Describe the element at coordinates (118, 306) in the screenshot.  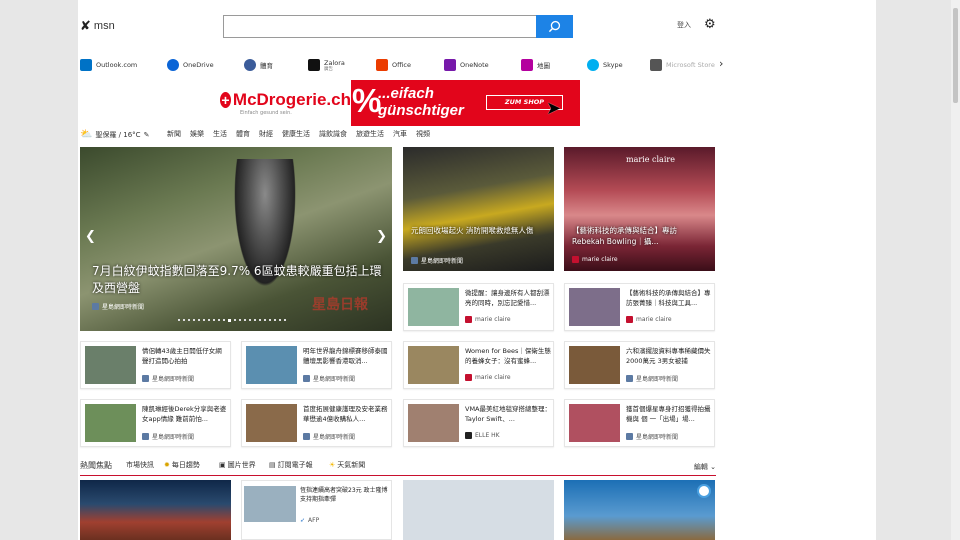
I see `hero-source: 星島網即時新聞` at that location.